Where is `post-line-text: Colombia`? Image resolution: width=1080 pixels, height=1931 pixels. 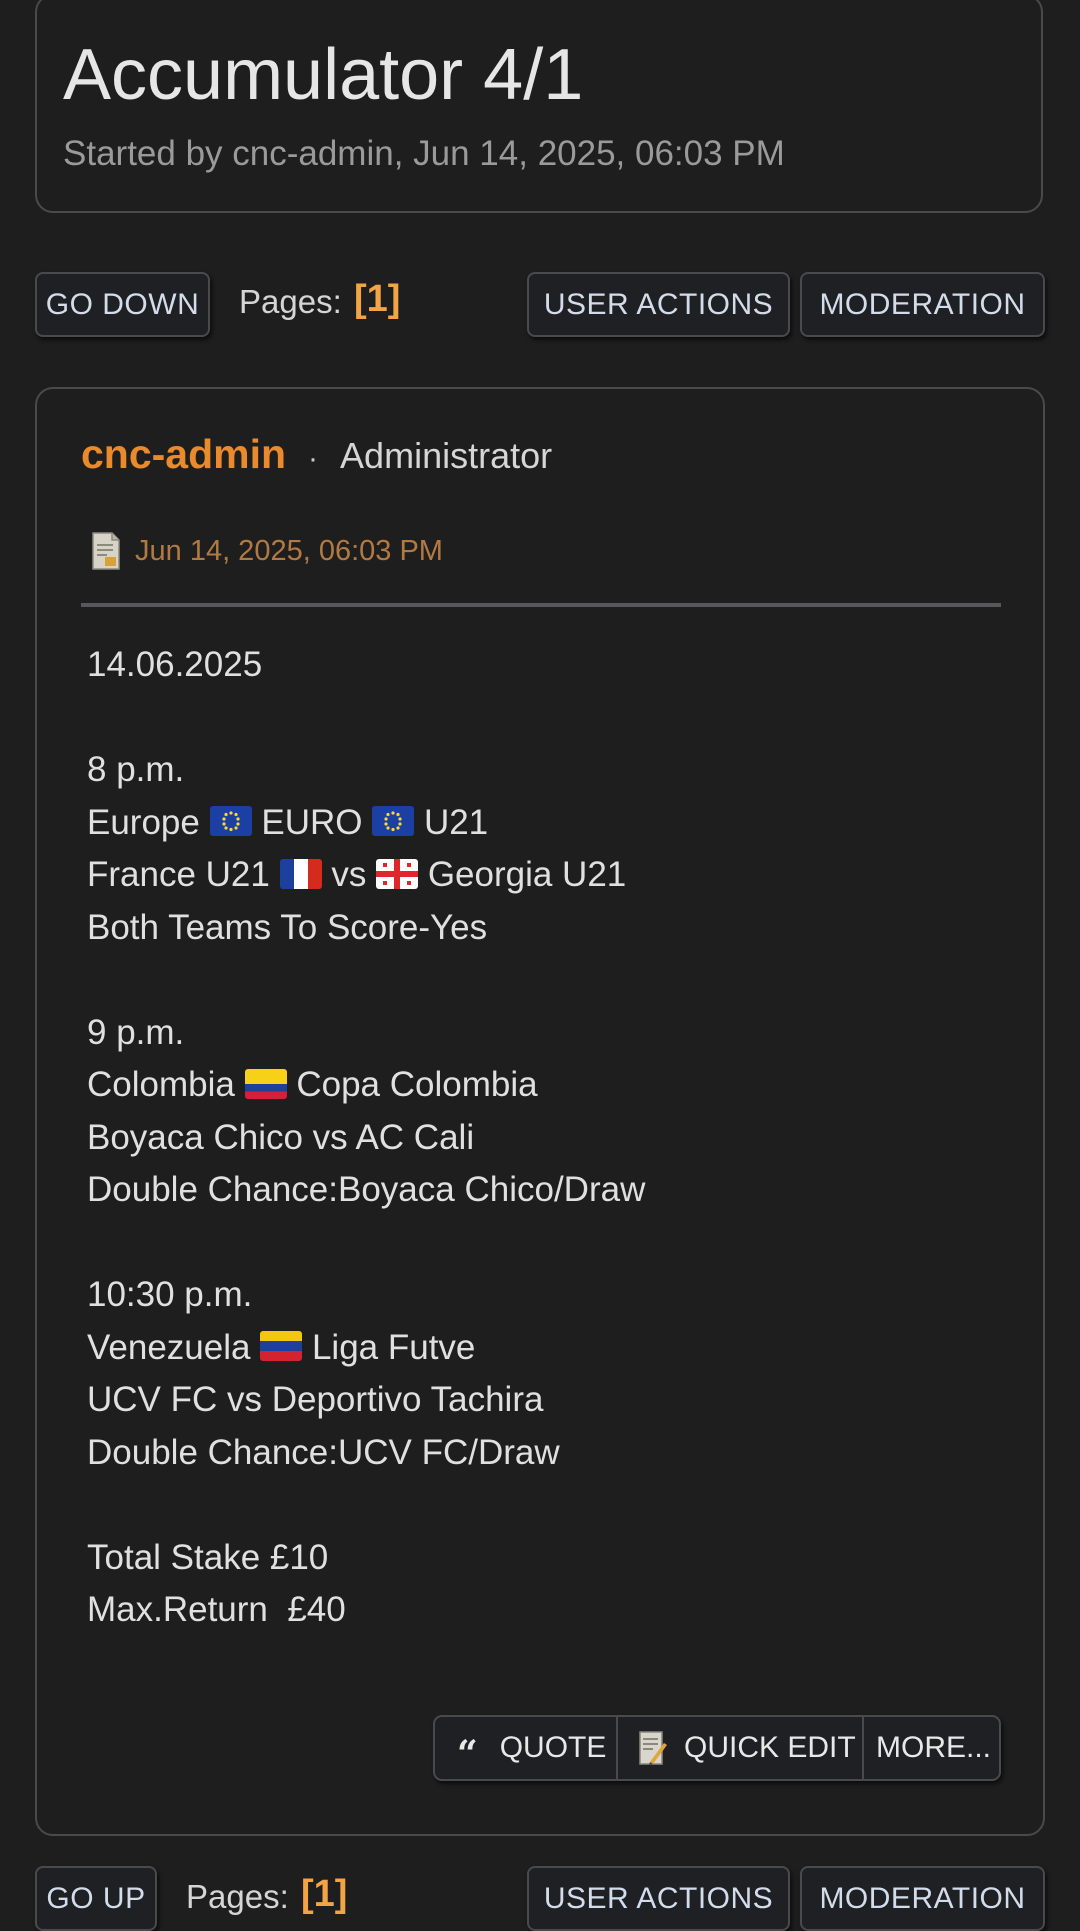 post-line-text: Colombia is located at coordinates (161, 1084).